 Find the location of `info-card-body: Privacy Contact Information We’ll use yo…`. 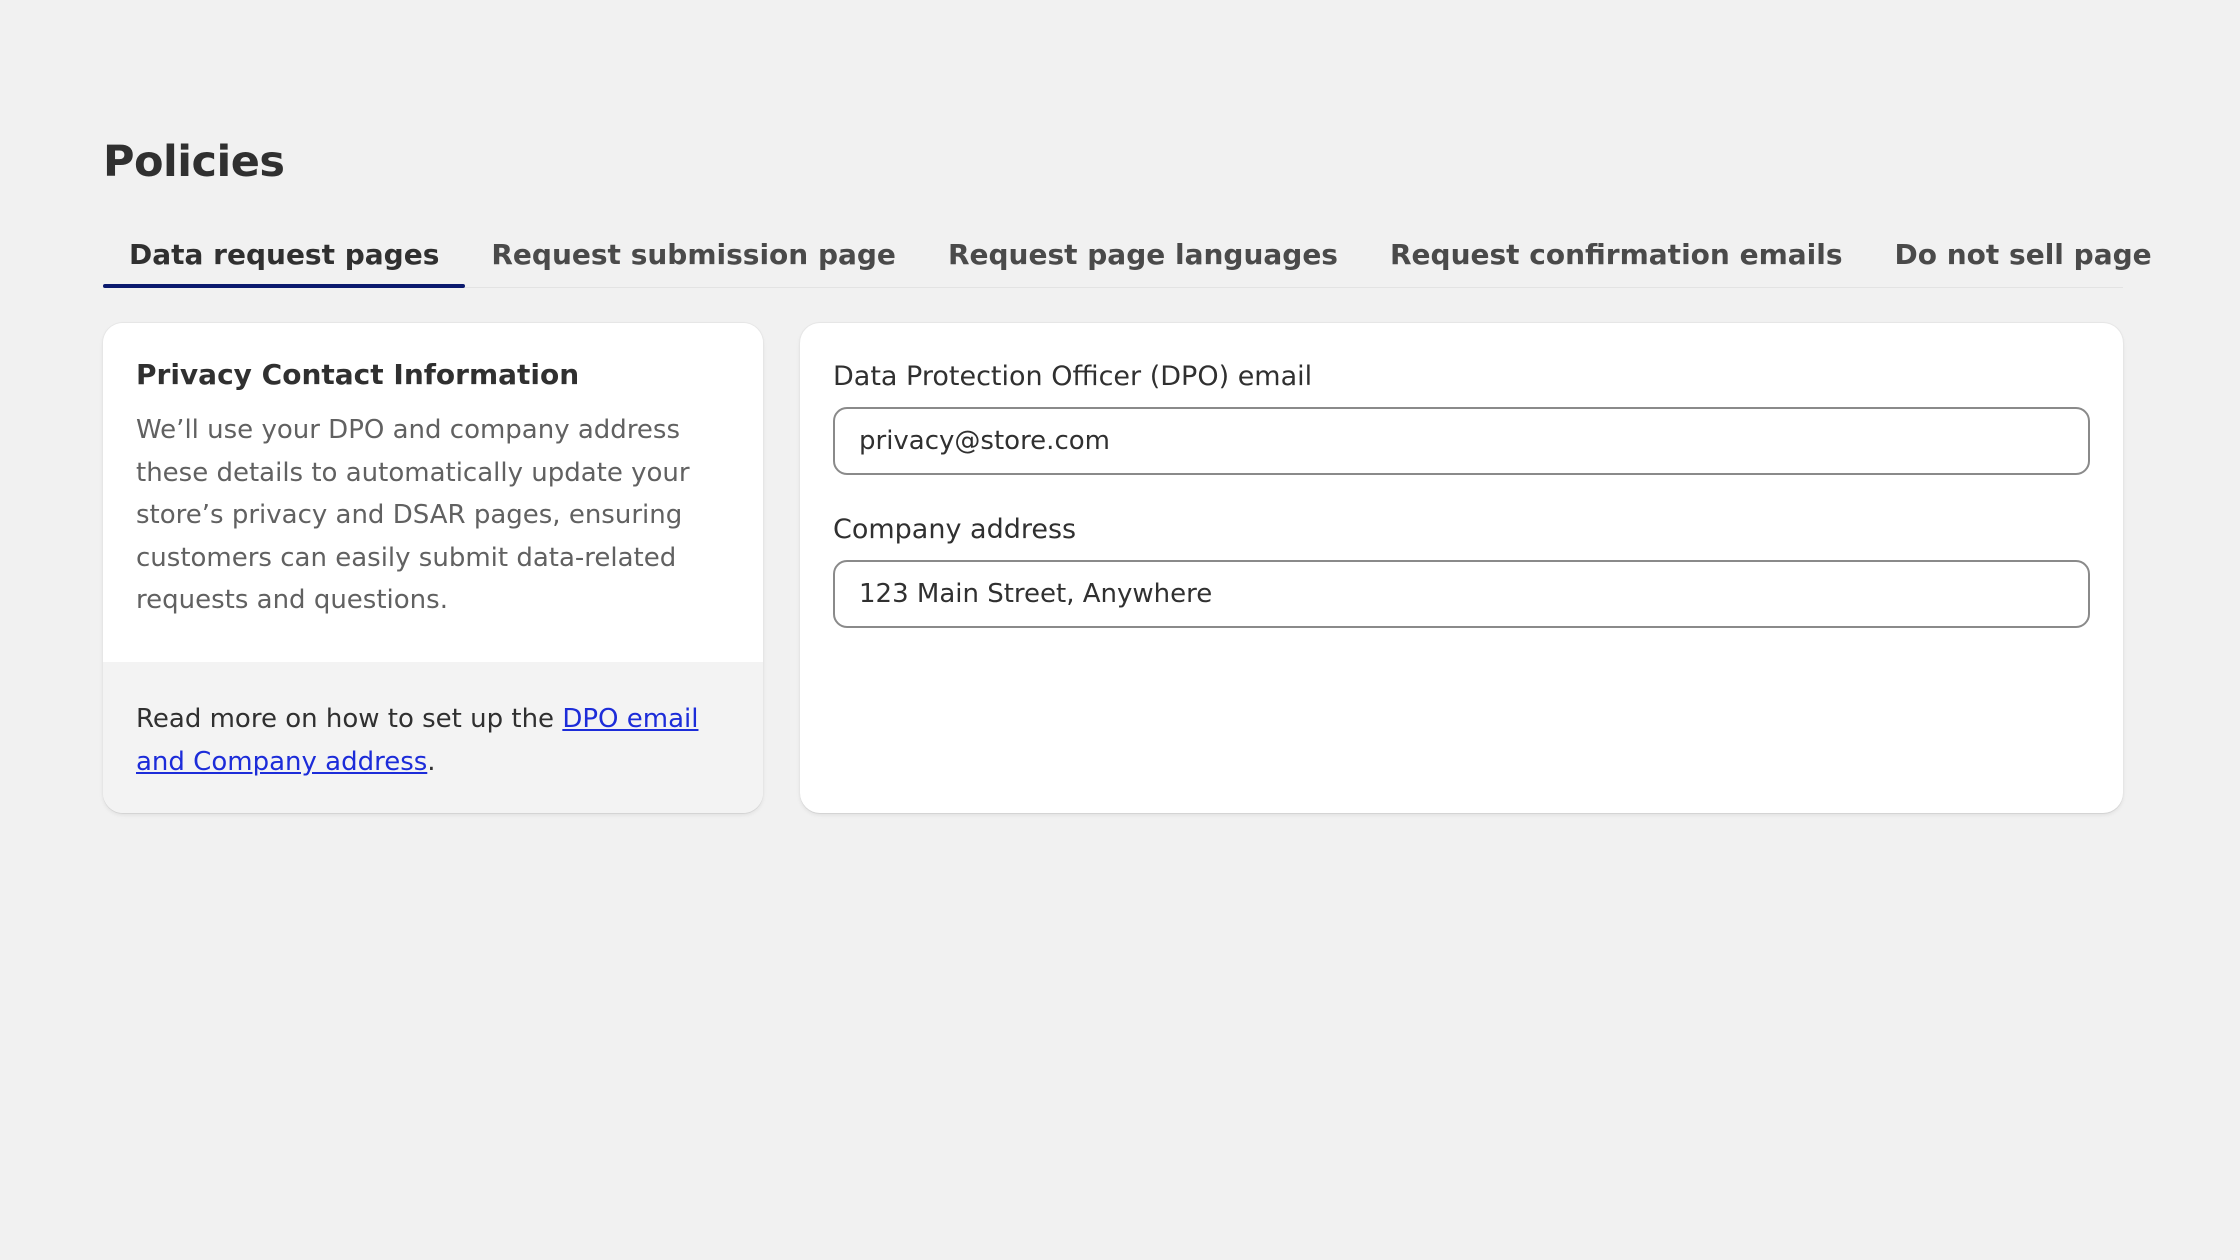

info-card-body: Privacy Contact Information We’ll use yo… is located at coordinates (433, 492).